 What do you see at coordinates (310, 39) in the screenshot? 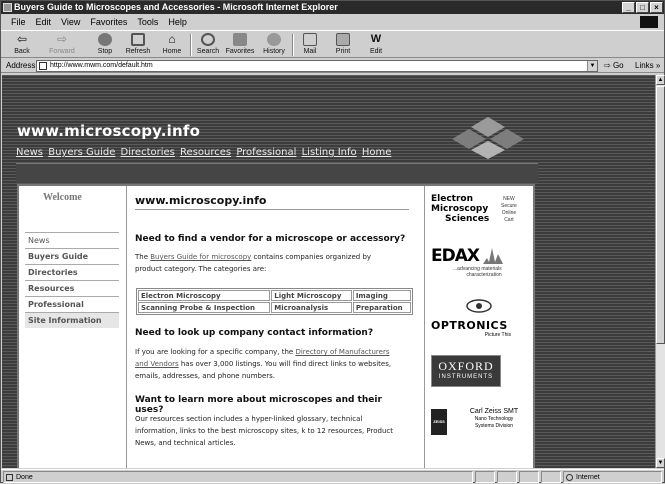
I see `mail-icon` at bounding box center [310, 39].